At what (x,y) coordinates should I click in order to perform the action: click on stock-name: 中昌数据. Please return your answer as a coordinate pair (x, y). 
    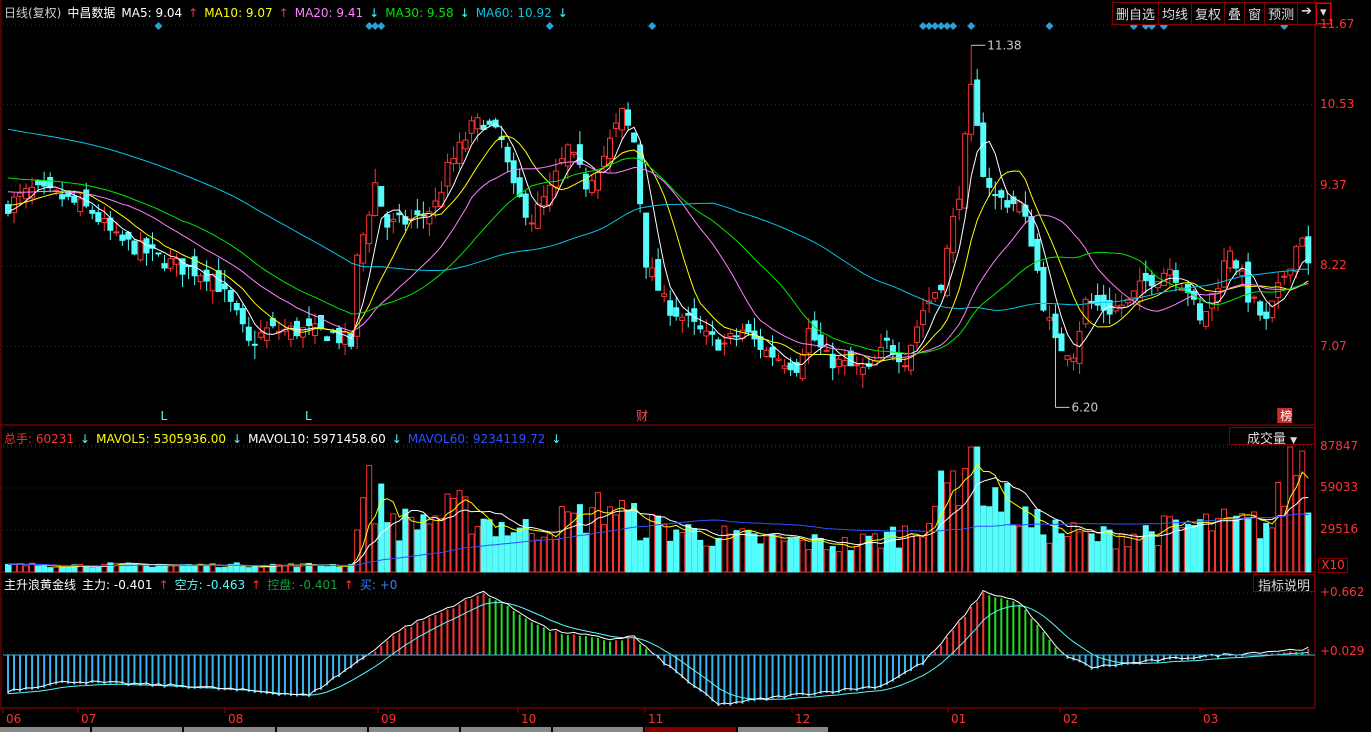
    Looking at the image, I should click on (91, 13).